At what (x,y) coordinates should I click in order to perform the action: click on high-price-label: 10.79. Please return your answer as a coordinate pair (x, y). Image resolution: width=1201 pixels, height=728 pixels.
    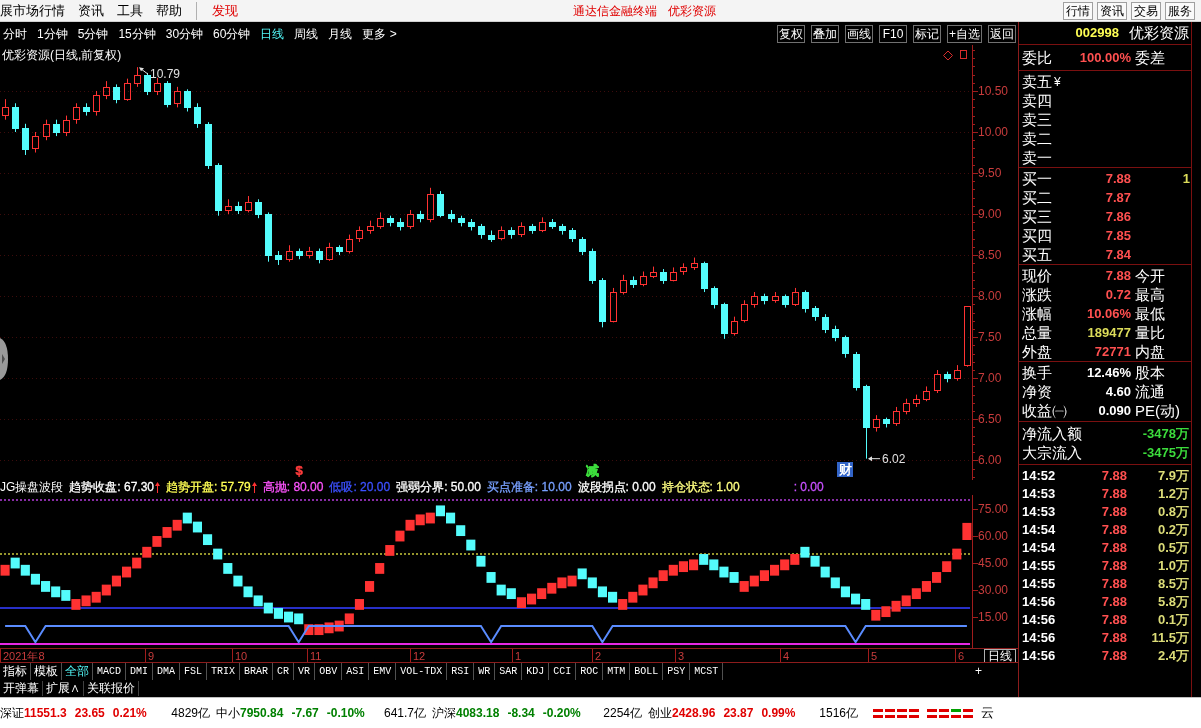
    Looking at the image, I should click on (165, 74).